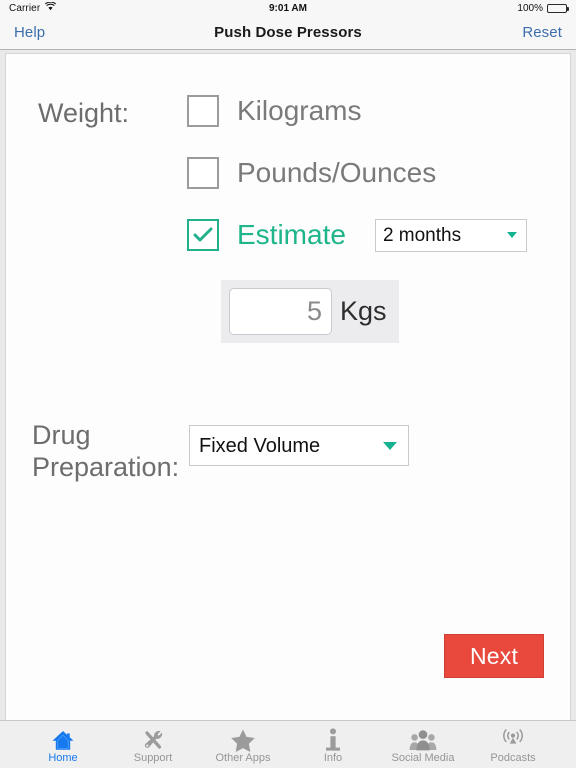  I want to click on page-title: Push Dose Pressors, so click(288, 32).